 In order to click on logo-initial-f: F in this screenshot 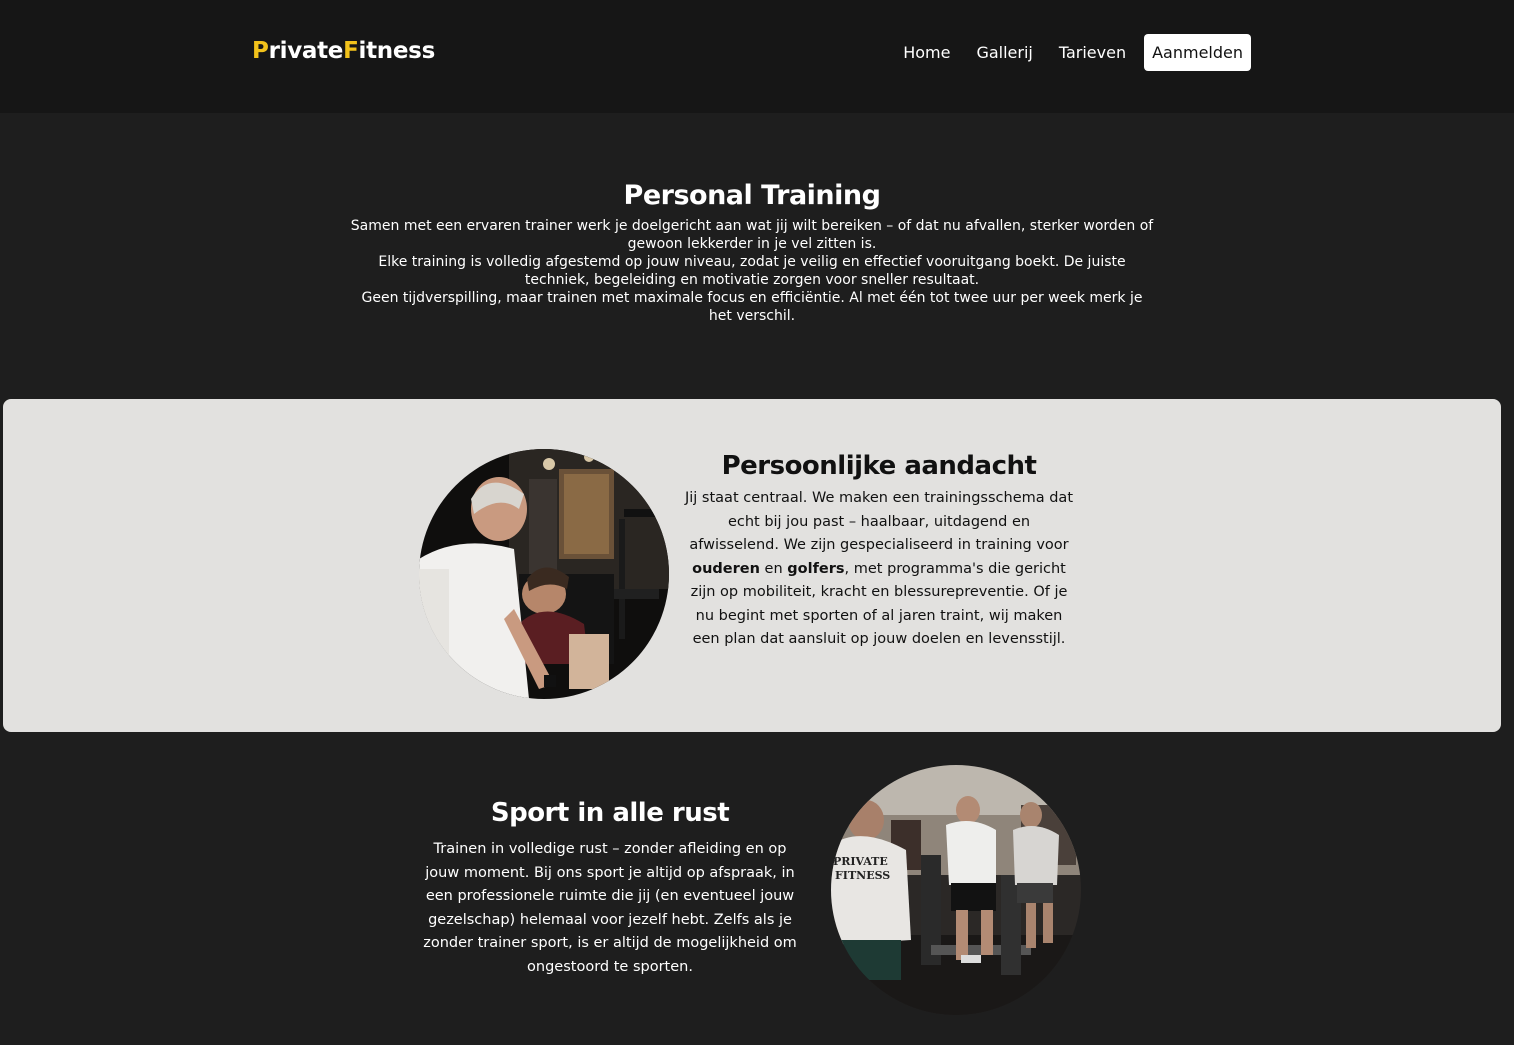, I will do `click(351, 51)`.